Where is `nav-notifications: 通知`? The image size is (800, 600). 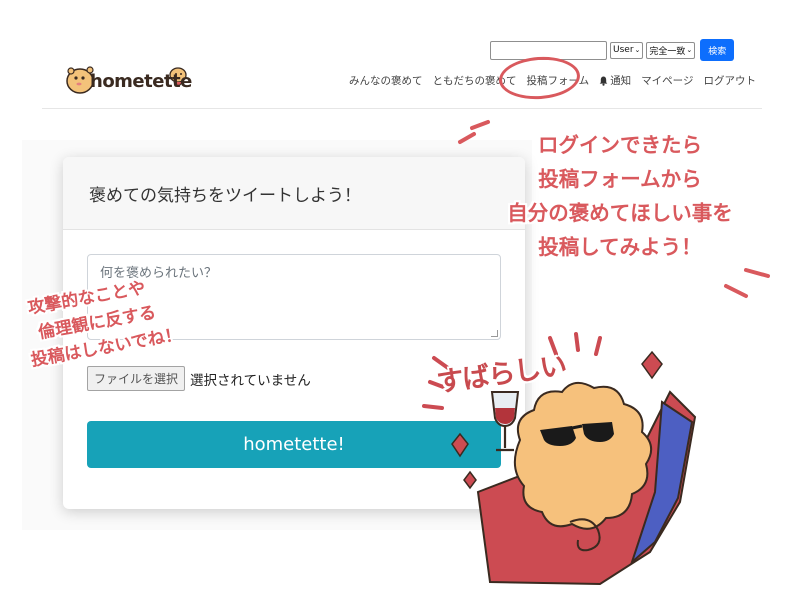 nav-notifications: 通知 is located at coordinates (615, 80).